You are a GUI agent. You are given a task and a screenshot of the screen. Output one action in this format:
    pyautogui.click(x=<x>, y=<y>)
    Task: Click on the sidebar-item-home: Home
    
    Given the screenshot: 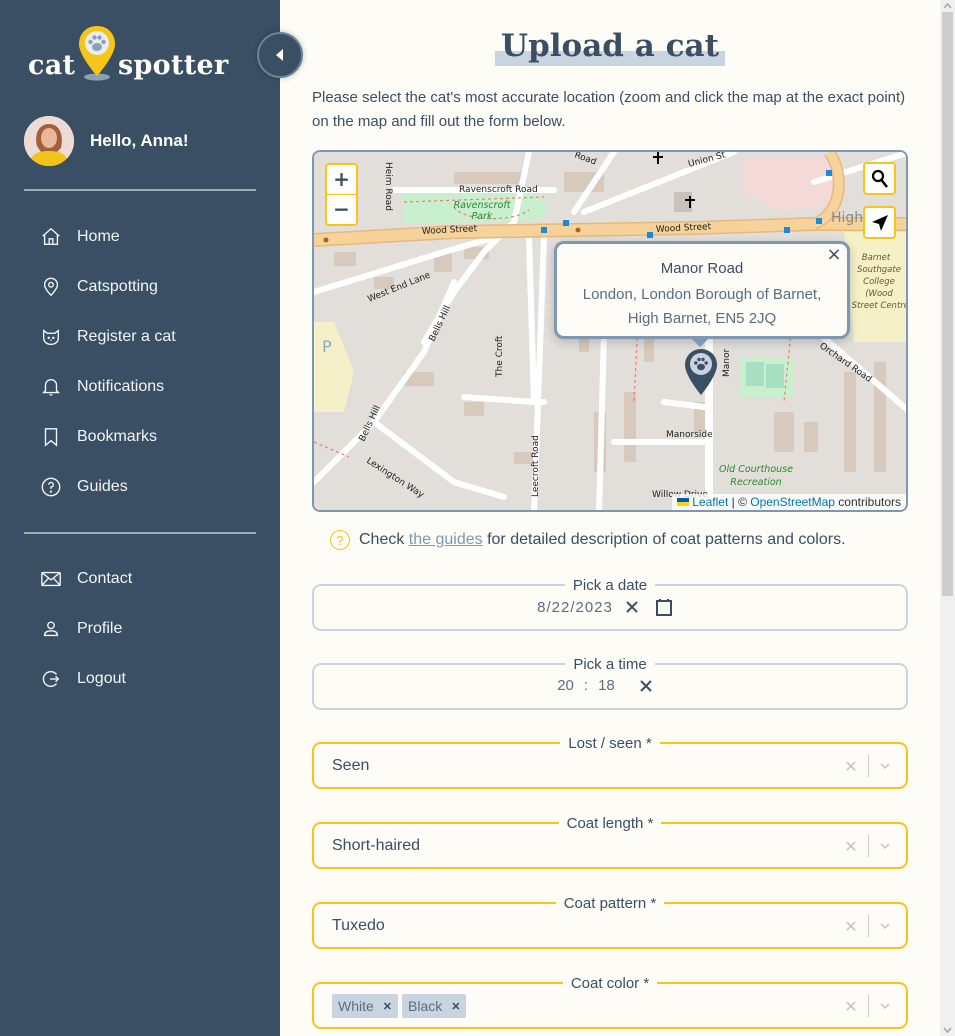 What is the action you would take?
    pyautogui.click(x=140, y=237)
    